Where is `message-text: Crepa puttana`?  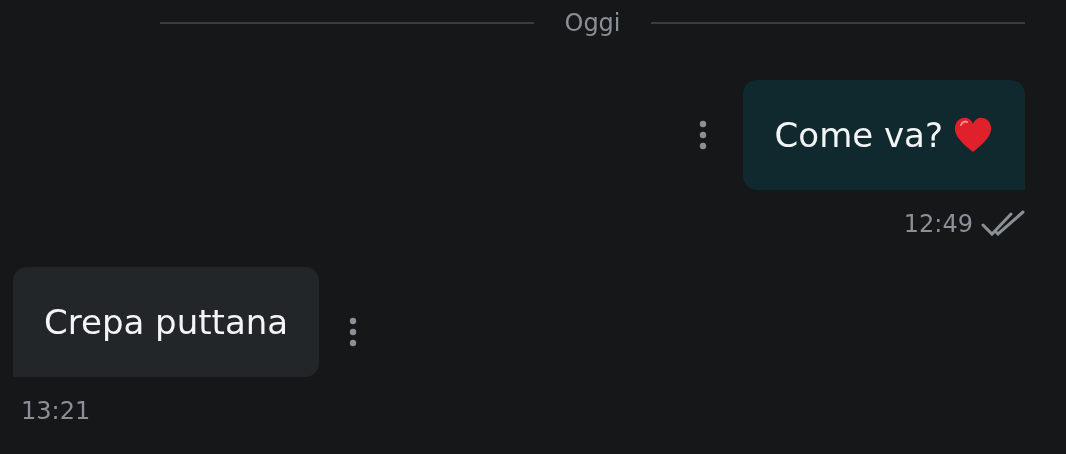 message-text: Crepa puttana is located at coordinates (166, 322).